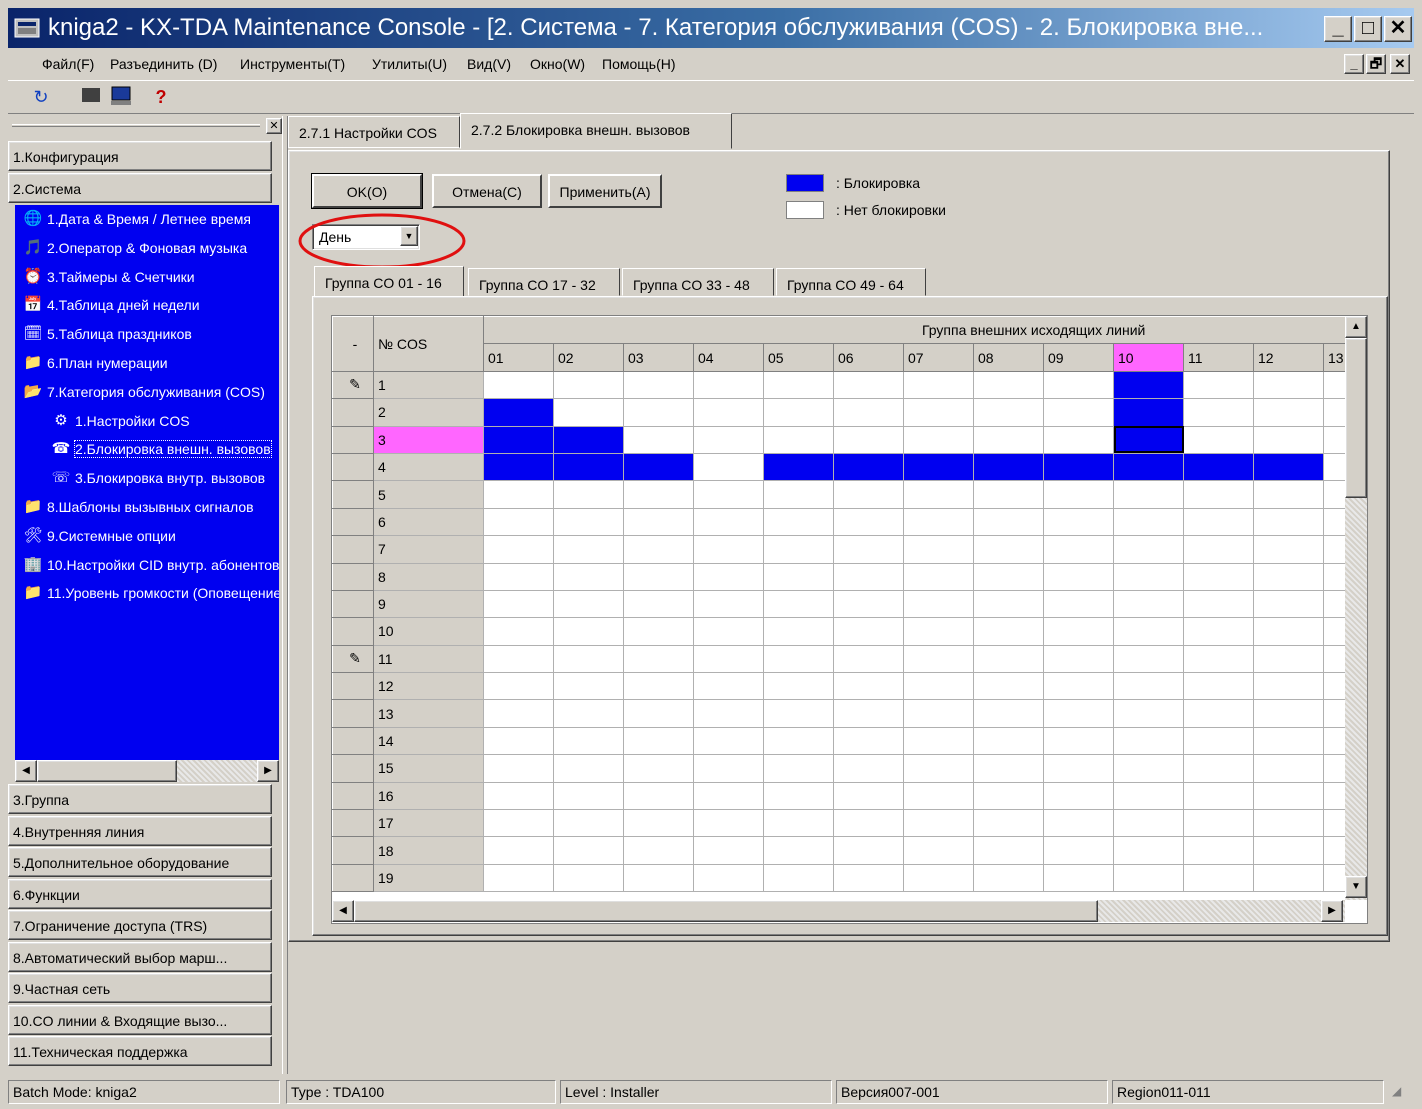 The height and width of the screenshot is (1109, 1422). What do you see at coordinates (161, 98) in the screenshot?
I see `help-icon: ?` at bounding box center [161, 98].